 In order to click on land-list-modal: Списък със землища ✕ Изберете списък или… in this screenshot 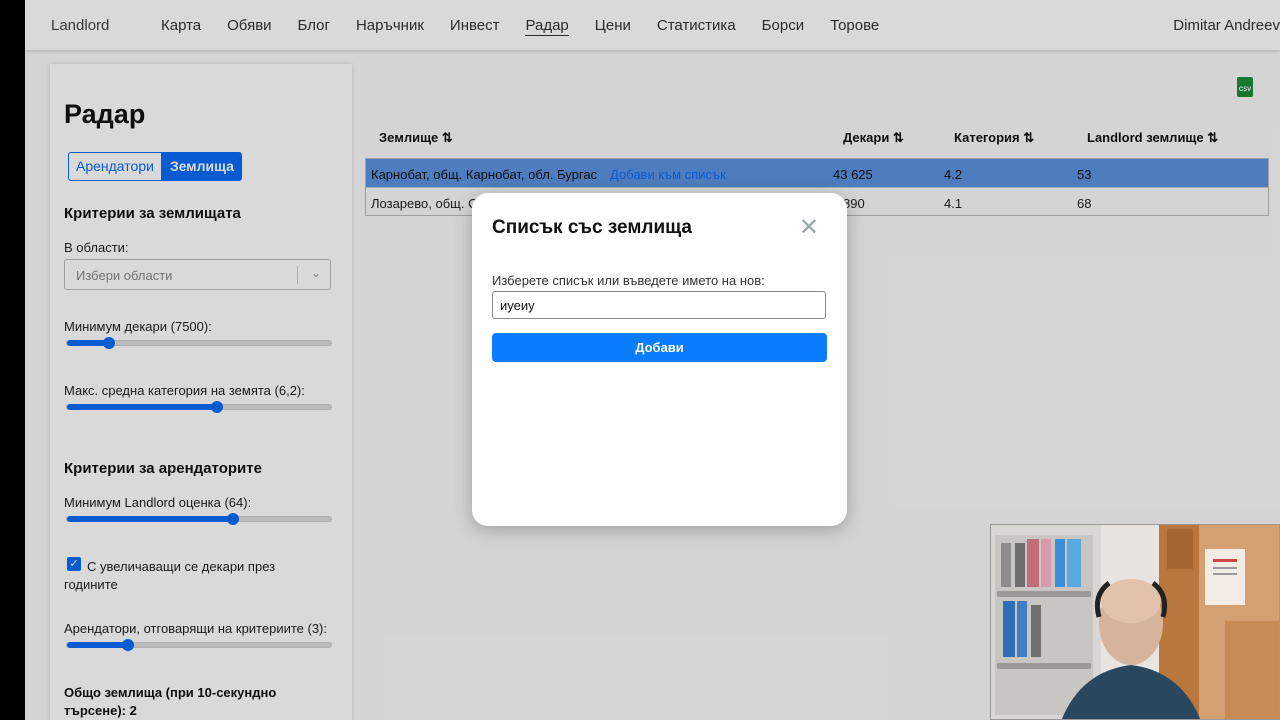, I will do `click(659, 359)`.